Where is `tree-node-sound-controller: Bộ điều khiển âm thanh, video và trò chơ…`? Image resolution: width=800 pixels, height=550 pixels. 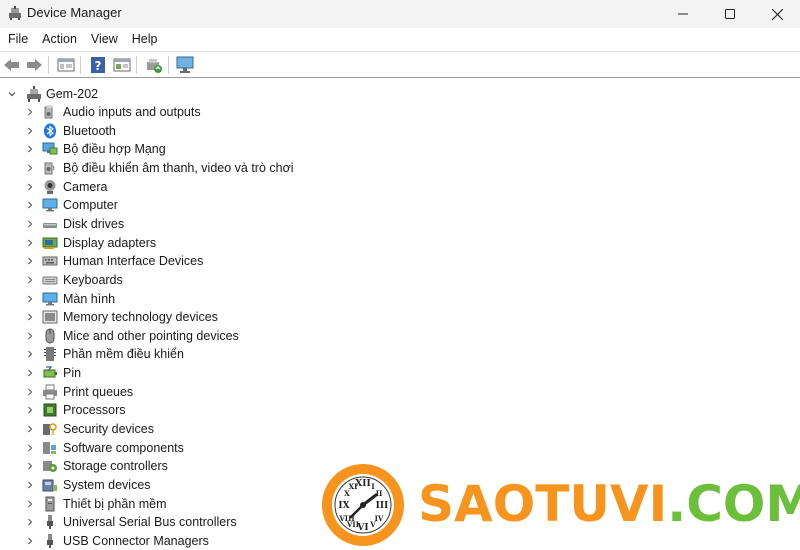 tree-node-sound-controller: Bộ điều khiển âm thanh, video và trò chơ… is located at coordinates (159, 168).